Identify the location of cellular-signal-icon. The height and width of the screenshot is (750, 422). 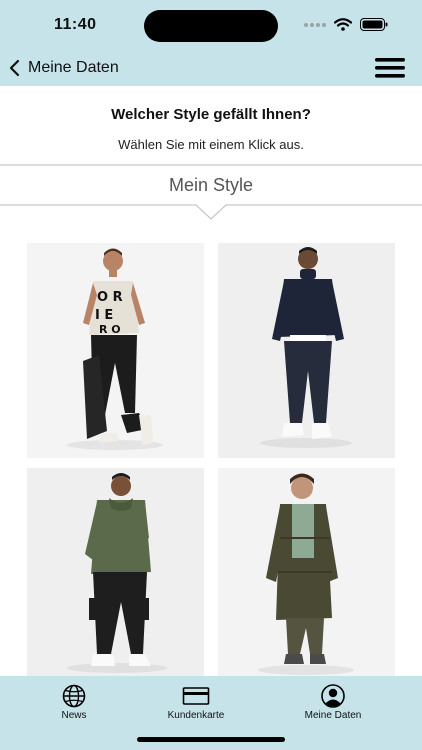
(315, 24).